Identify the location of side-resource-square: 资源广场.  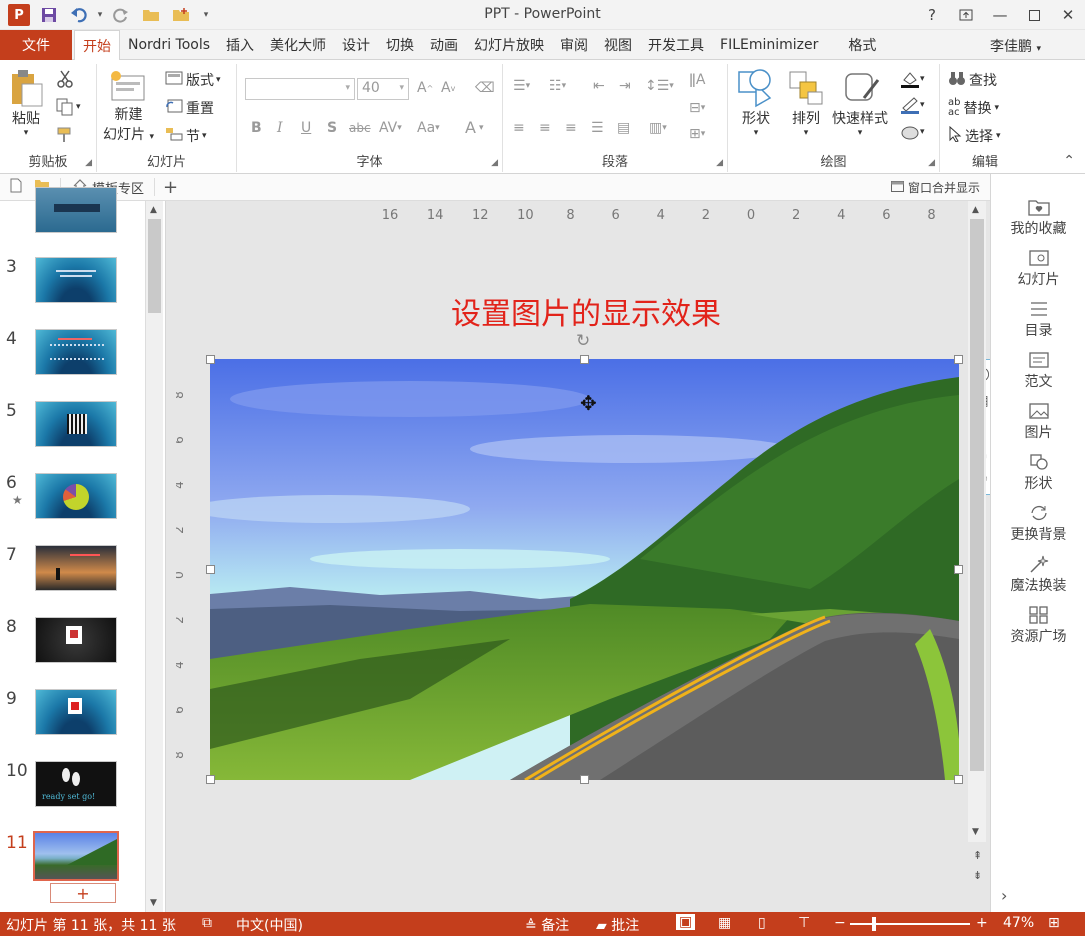
(1038, 625).